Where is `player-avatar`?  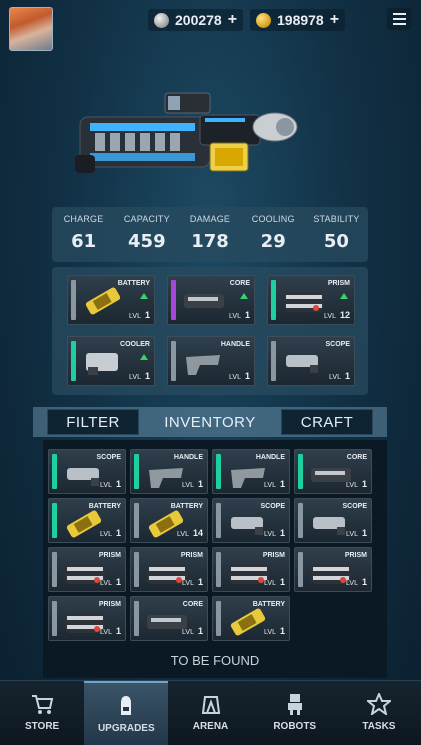 player-avatar is located at coordinates (31, 29).